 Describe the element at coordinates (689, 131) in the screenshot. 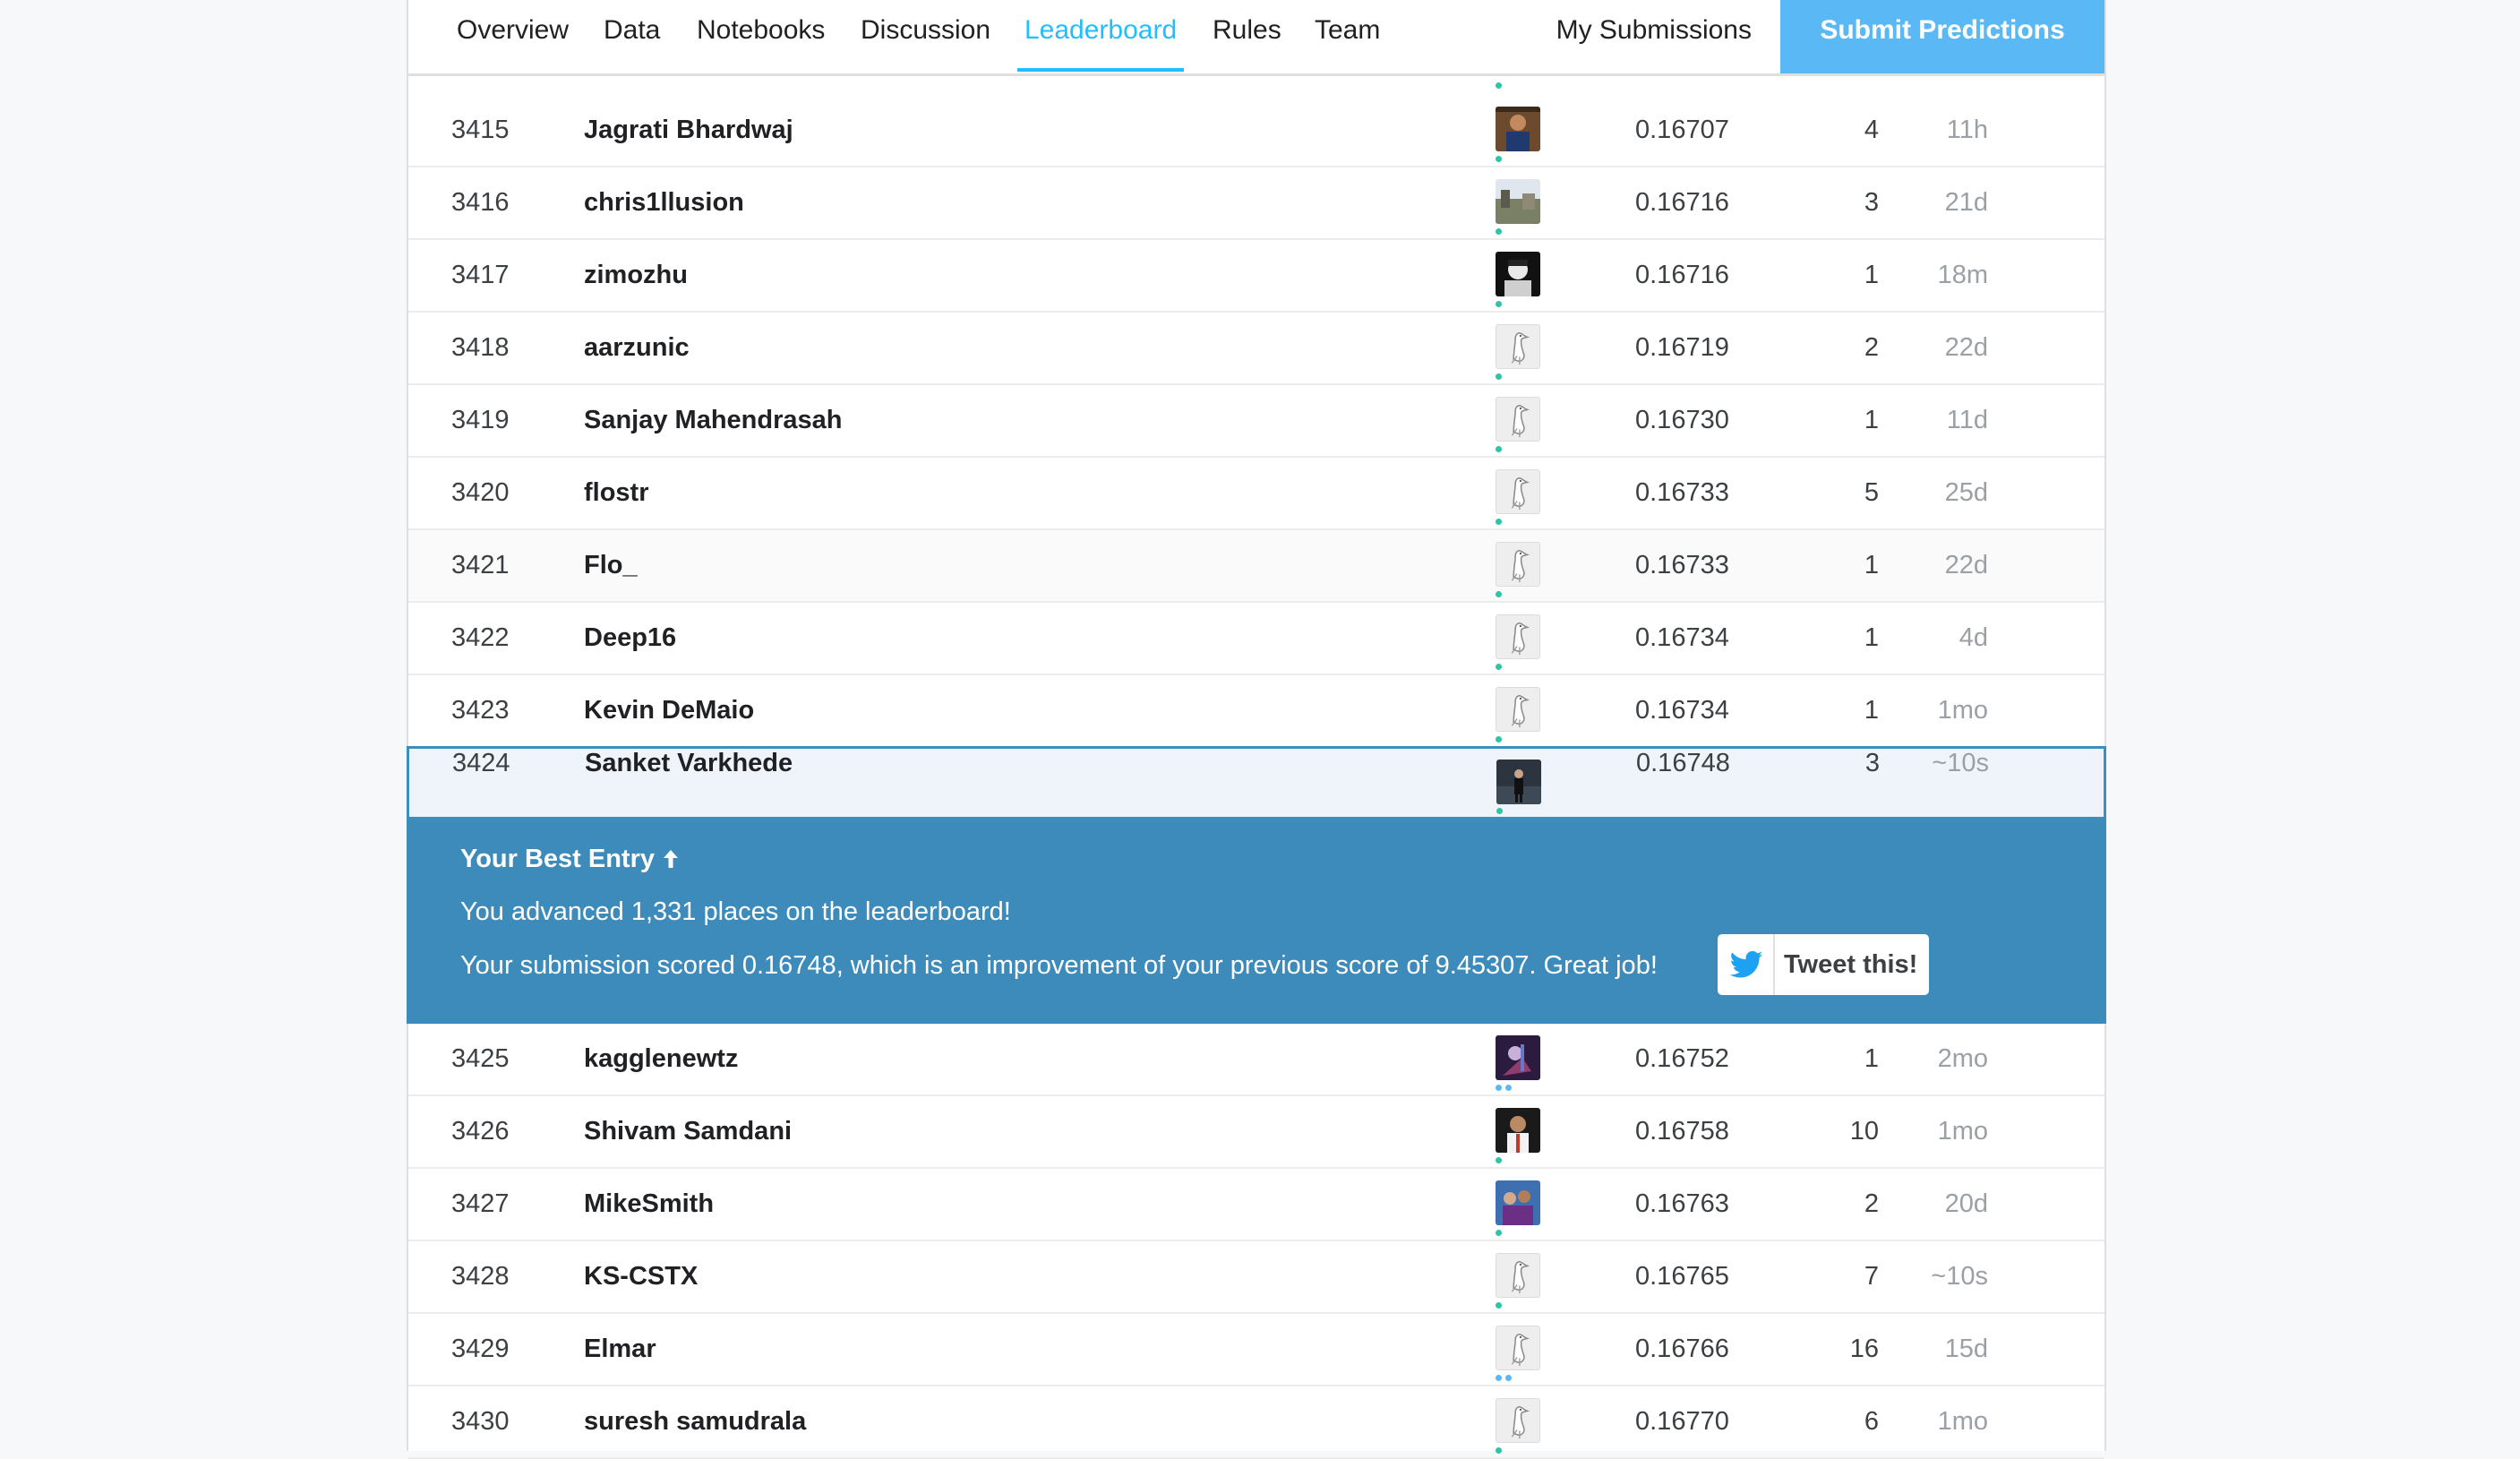

I see `team-name: Jagrati Bhardwaj` at that location.